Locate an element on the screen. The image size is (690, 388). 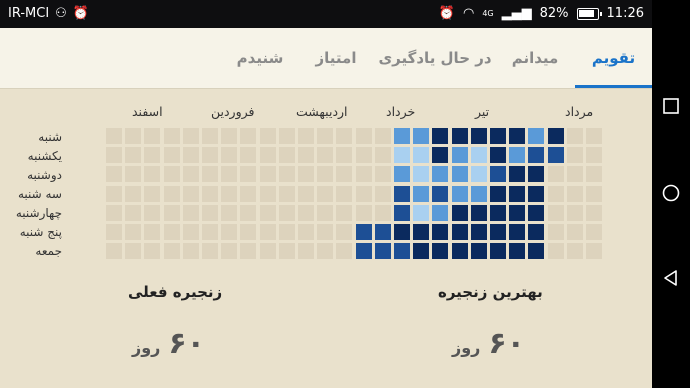
month-label: فروردین is located at coordinates (233, 111).